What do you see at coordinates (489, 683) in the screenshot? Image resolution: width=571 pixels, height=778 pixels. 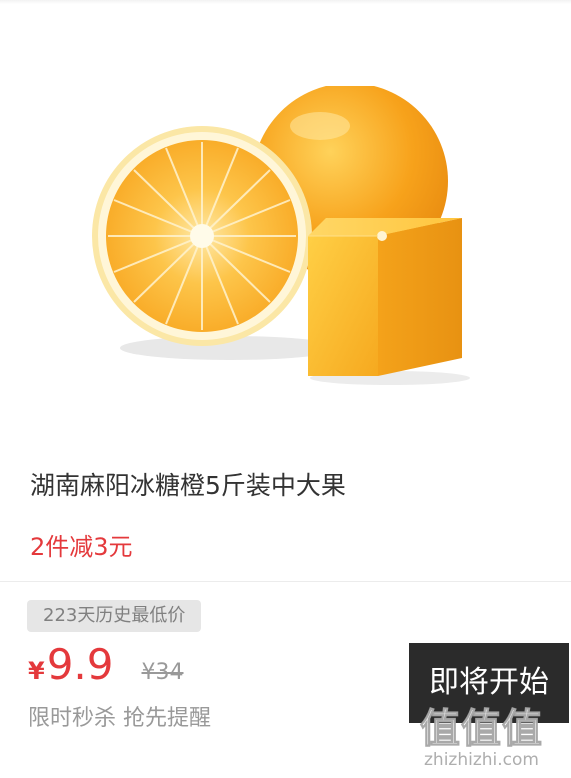 I see `coming-soon-button: 即将开始` at bounding box center [489, 683].